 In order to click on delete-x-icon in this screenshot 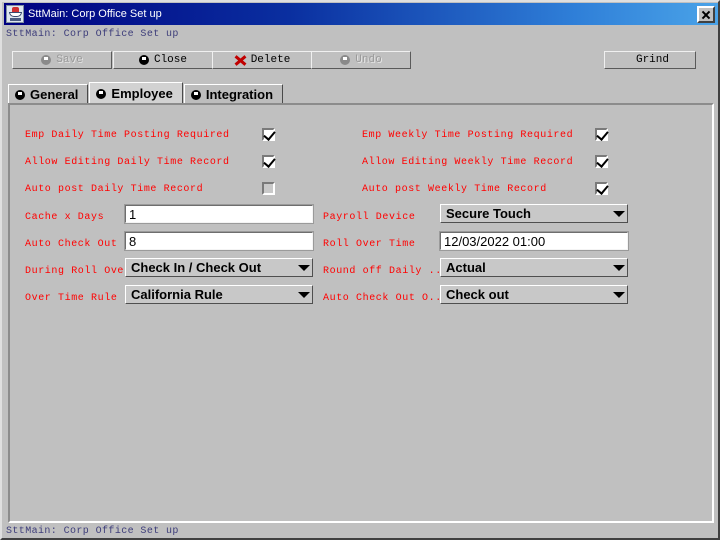, I will do `click(240, 60)`.